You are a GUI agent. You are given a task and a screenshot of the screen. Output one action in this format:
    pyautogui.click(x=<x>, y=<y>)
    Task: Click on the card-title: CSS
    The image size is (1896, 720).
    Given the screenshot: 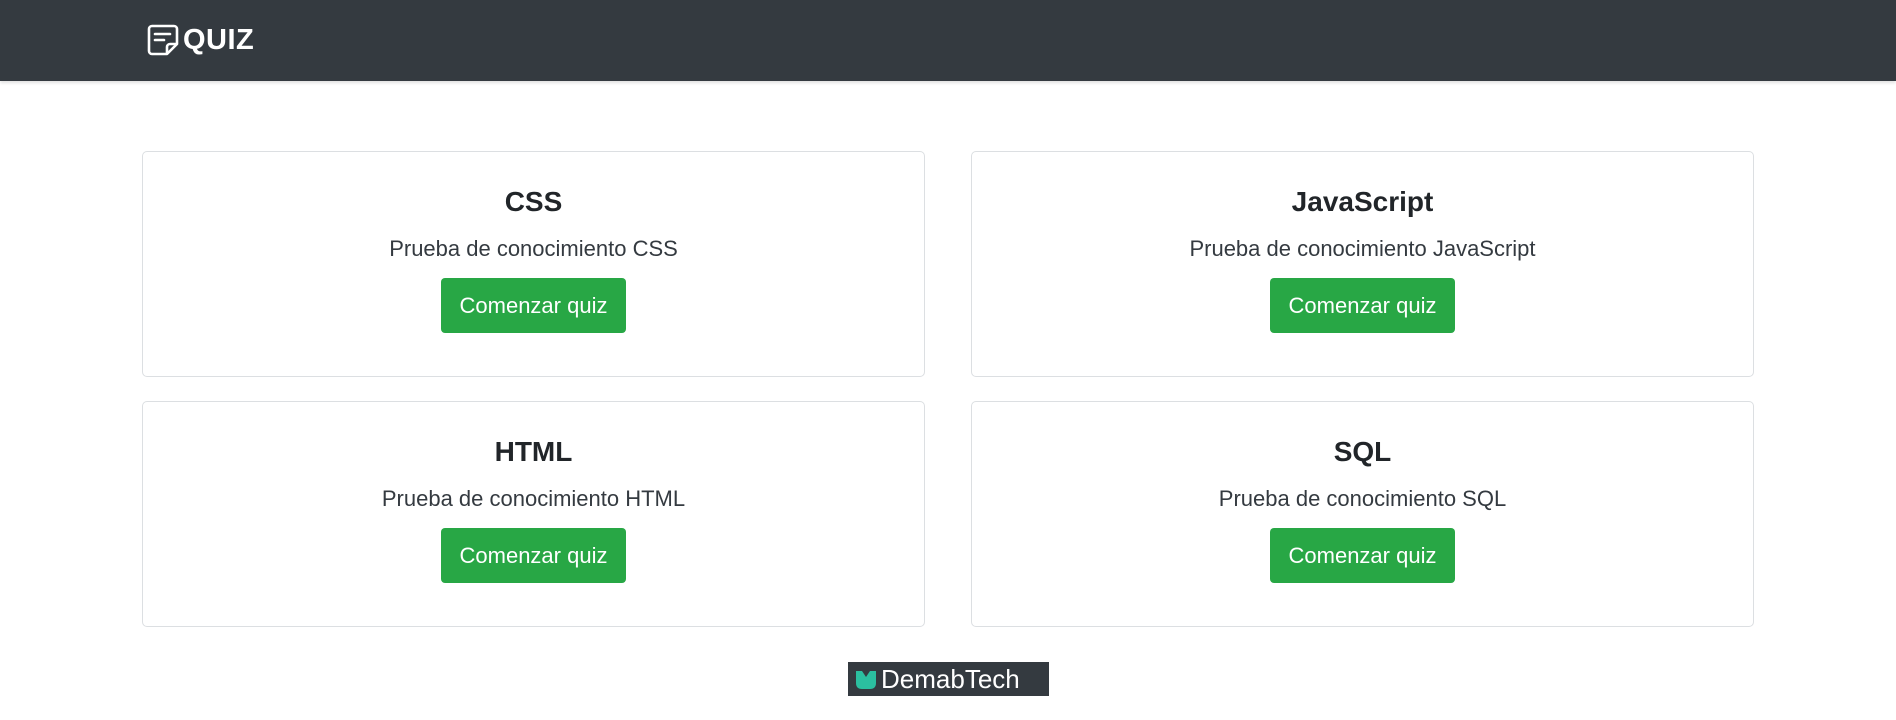 What is the action you would take?
    pyautogui.click(x=533, y=201)
    